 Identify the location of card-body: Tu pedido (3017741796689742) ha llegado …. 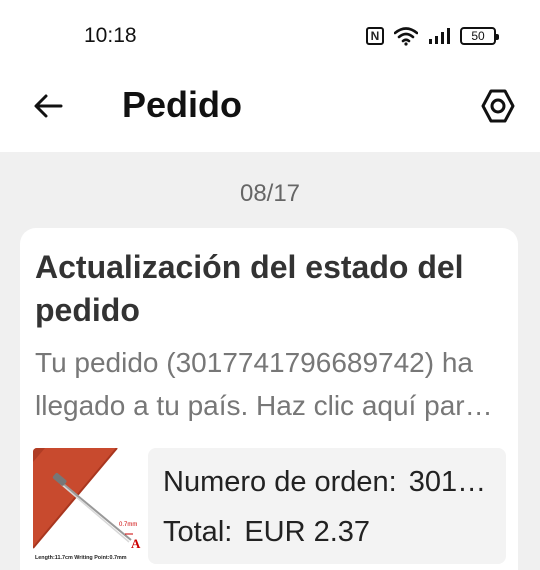
(258, 384).